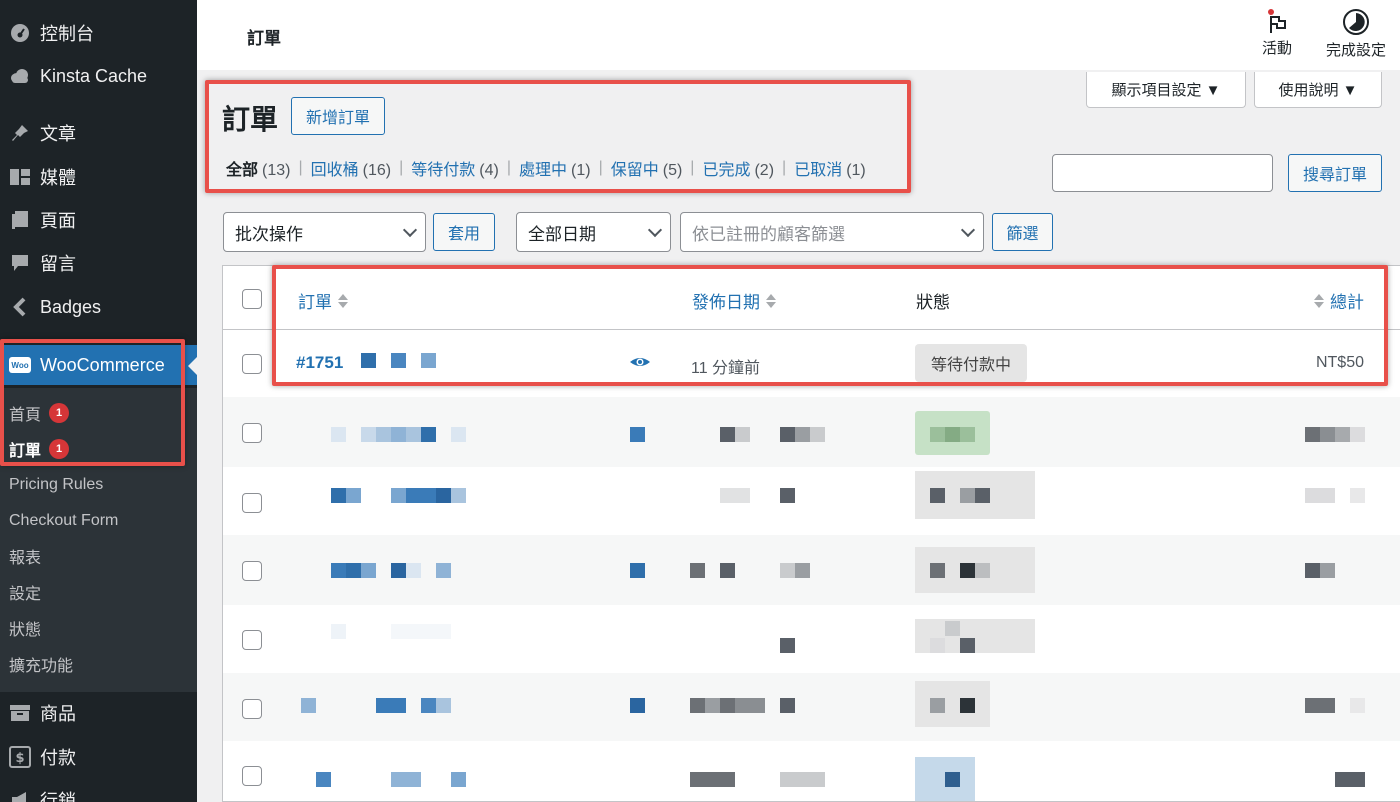 This screenshot has width=1400, height=802. I want to click on setup-button: 完成設定, so click(1356, 34).